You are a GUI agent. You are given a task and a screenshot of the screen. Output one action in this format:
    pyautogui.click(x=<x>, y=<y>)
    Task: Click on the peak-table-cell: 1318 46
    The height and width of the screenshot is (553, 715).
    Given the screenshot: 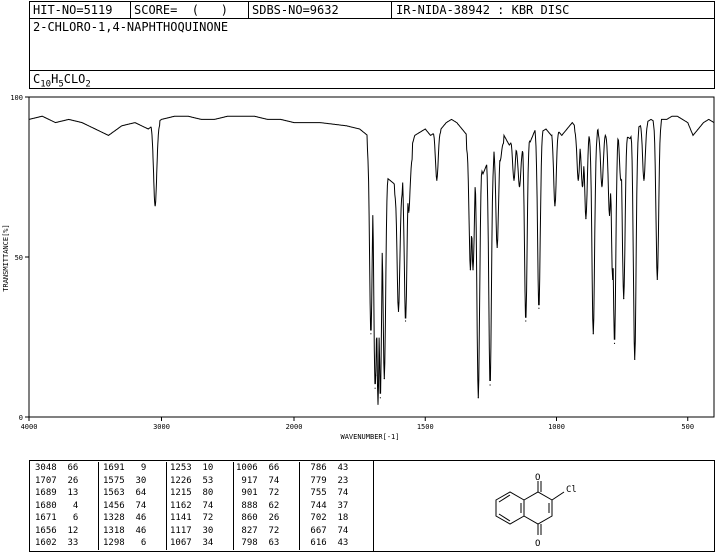 What is the action you would take?
    pyautogui.click(x=125, y=530)
    